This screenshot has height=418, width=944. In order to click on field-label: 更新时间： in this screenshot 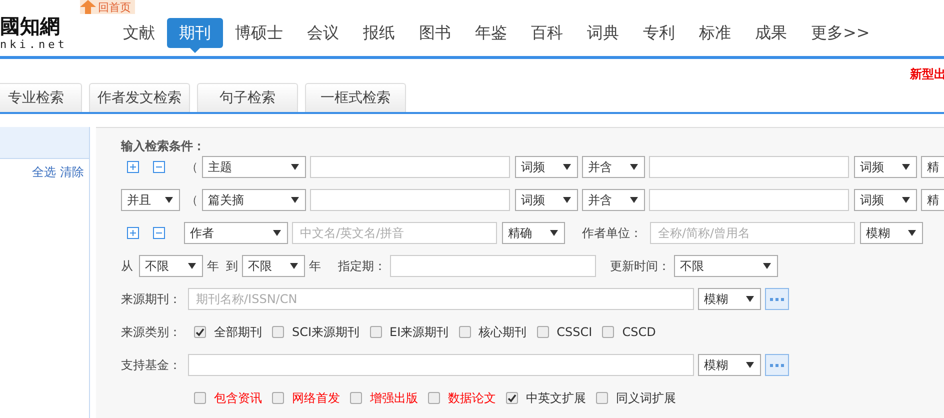, I will do `click(640, 266)`.